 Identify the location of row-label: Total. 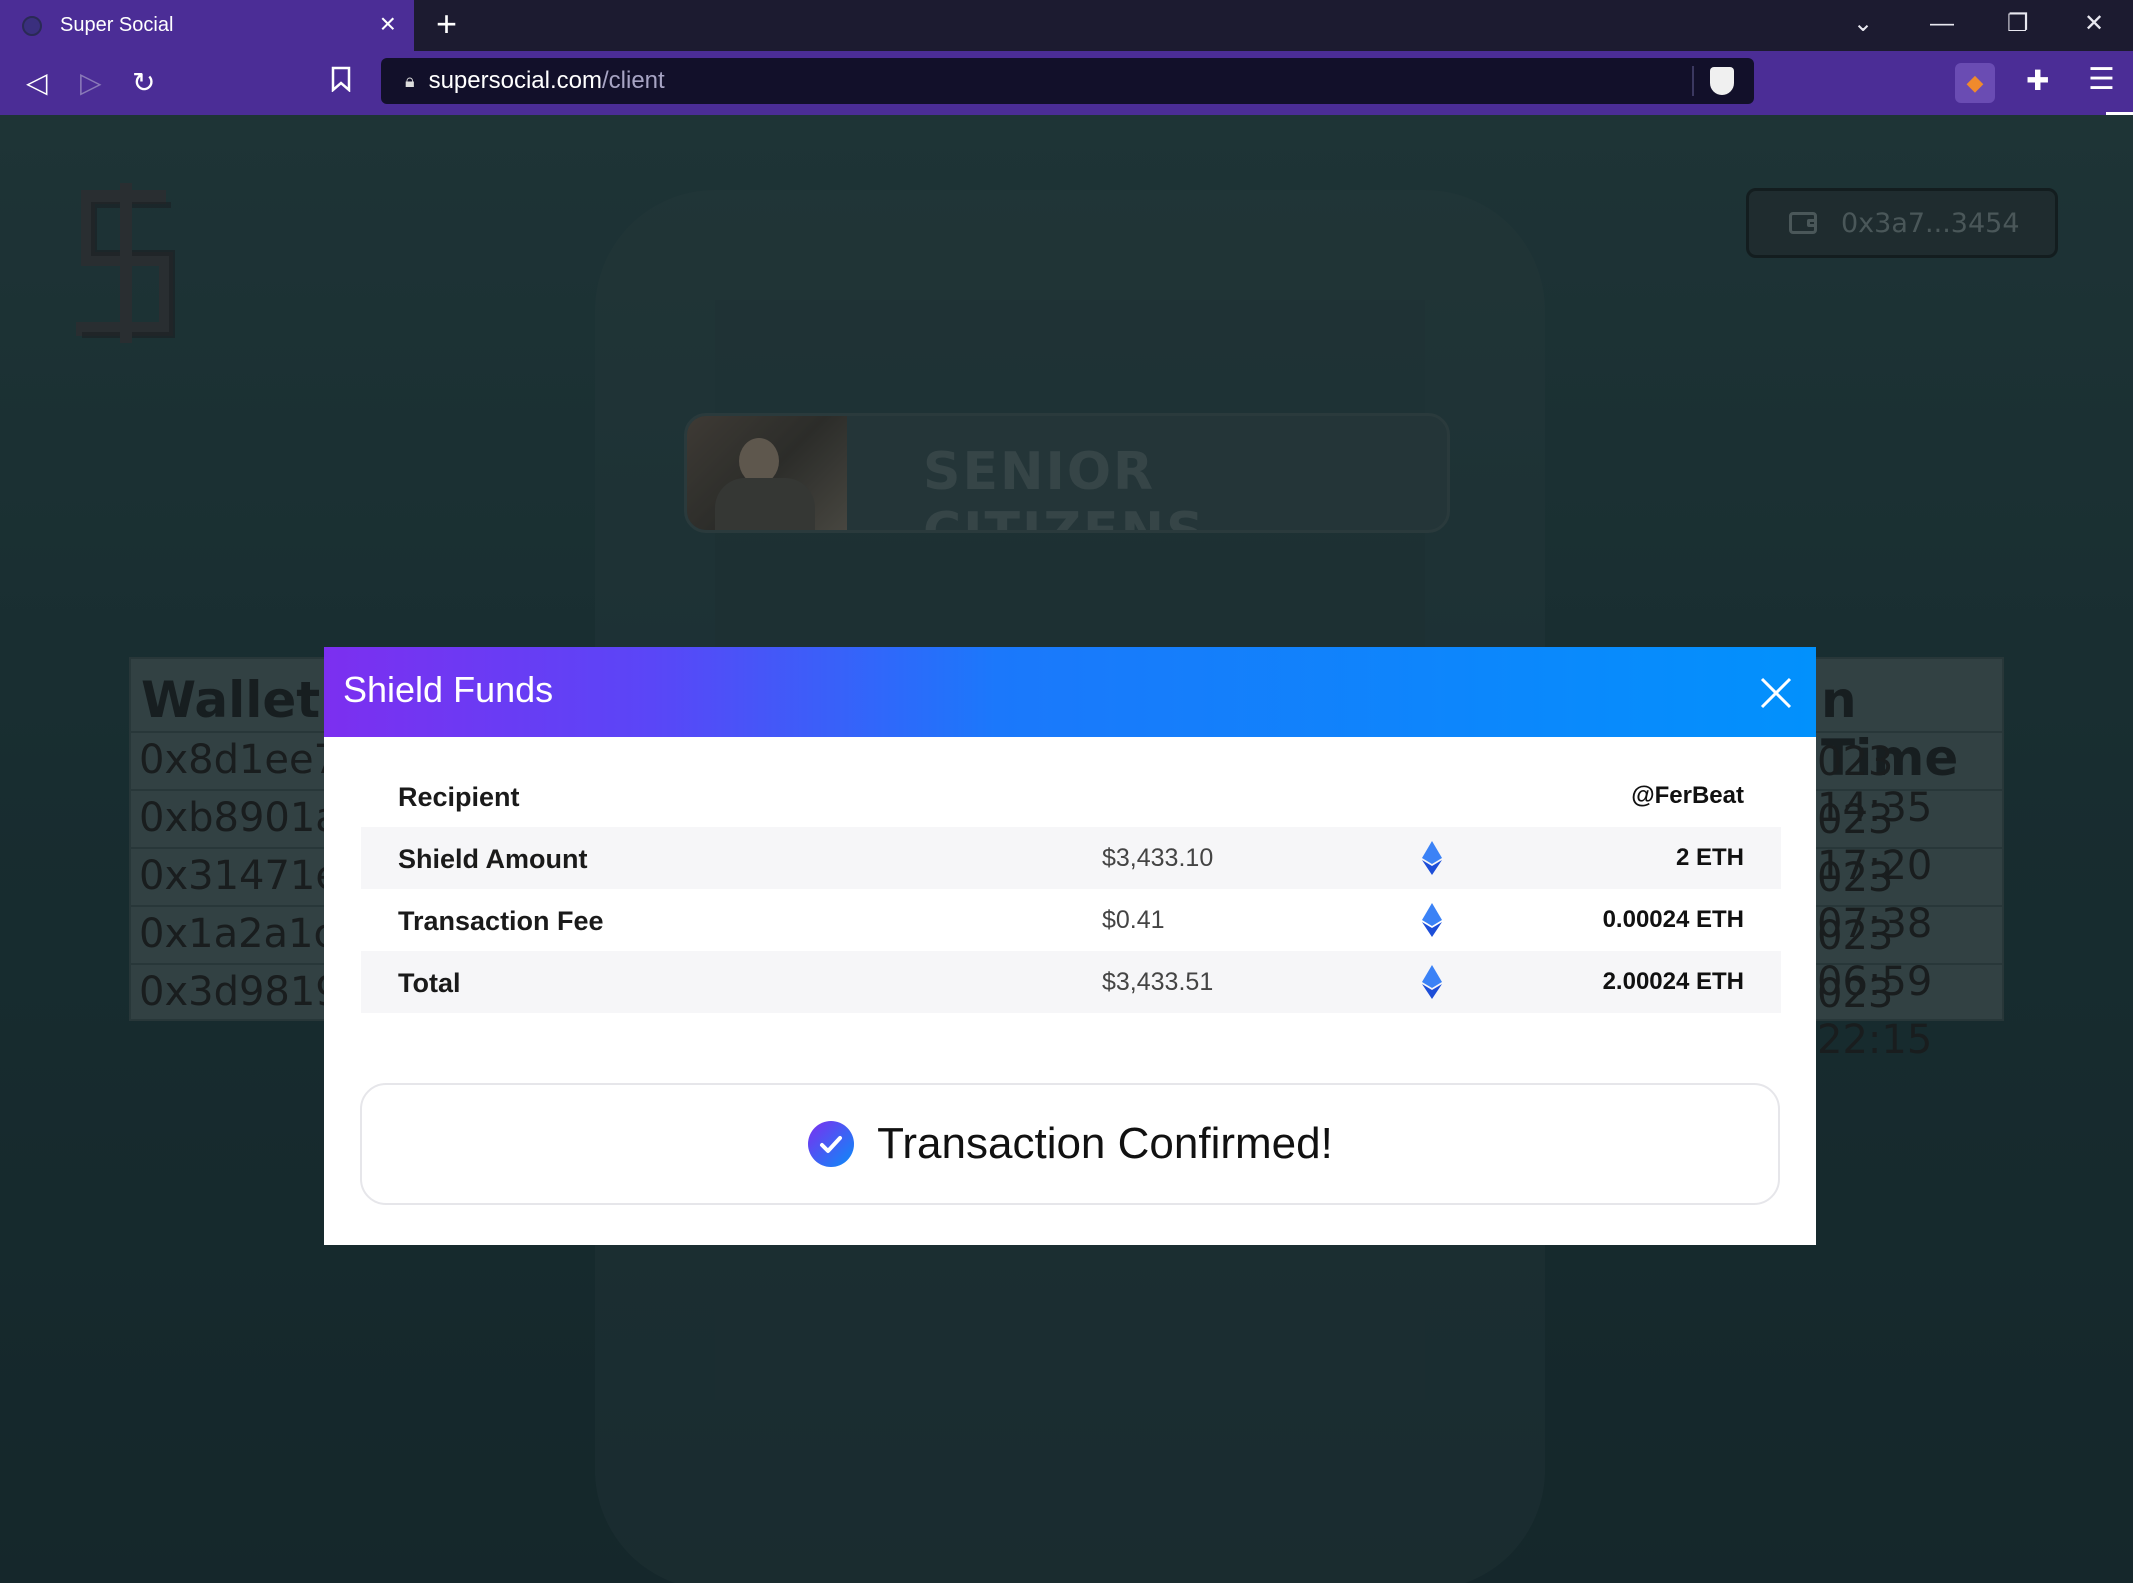
(429, 983).